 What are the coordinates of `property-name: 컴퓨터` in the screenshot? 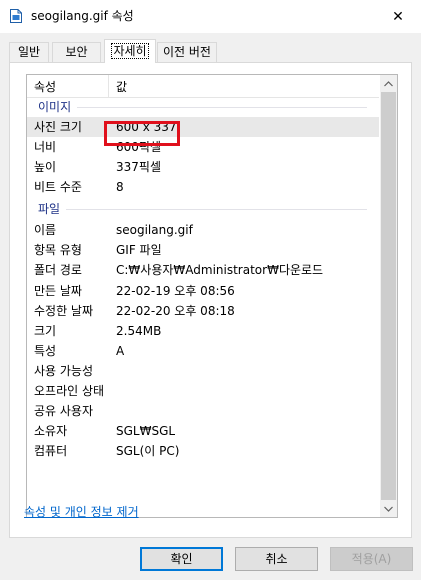 It's located at (51, 451).